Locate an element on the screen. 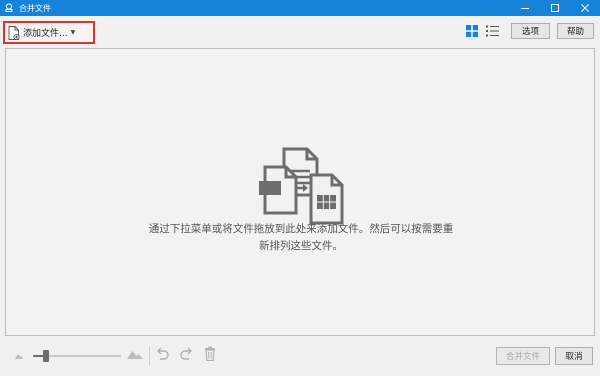  toolbar: 添加文件... ▼ is located at coordinates (300, 32).